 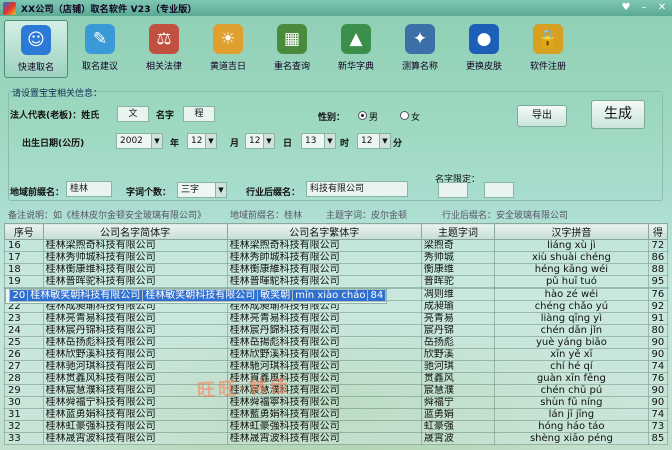 What do you see at coordinates (458, 366) in the screenshot?
I see `cell-subject: 驰河琪` at bounding box center [458, 366].